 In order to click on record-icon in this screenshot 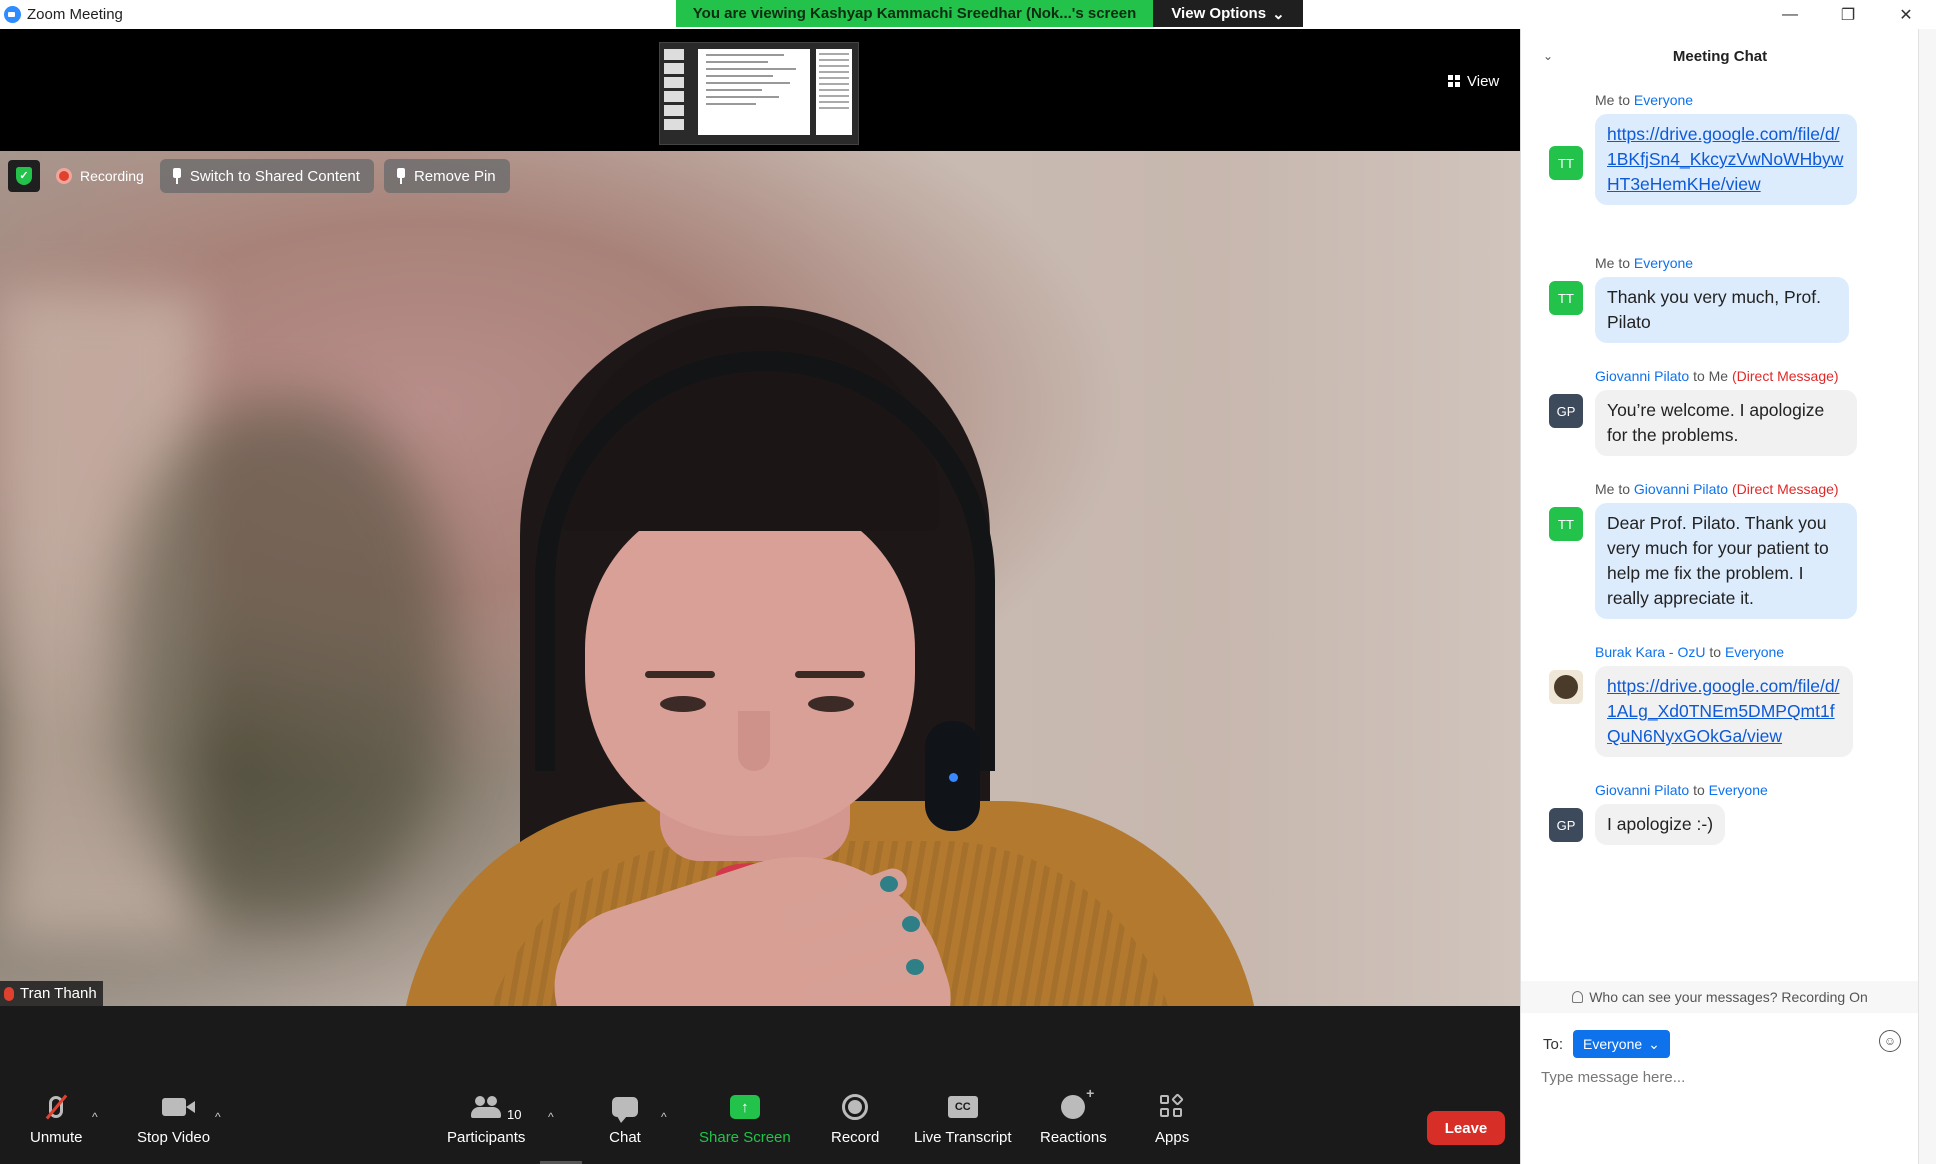, I will do `click(855, 1107)`.